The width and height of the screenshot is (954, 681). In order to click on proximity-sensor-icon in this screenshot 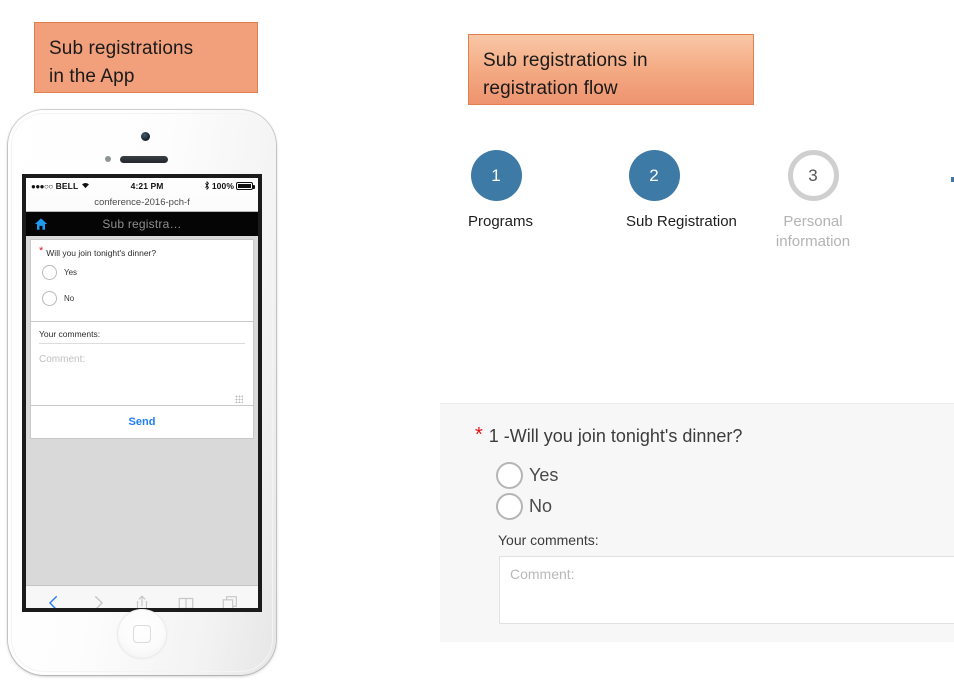, I will do `click(108, 159)`.